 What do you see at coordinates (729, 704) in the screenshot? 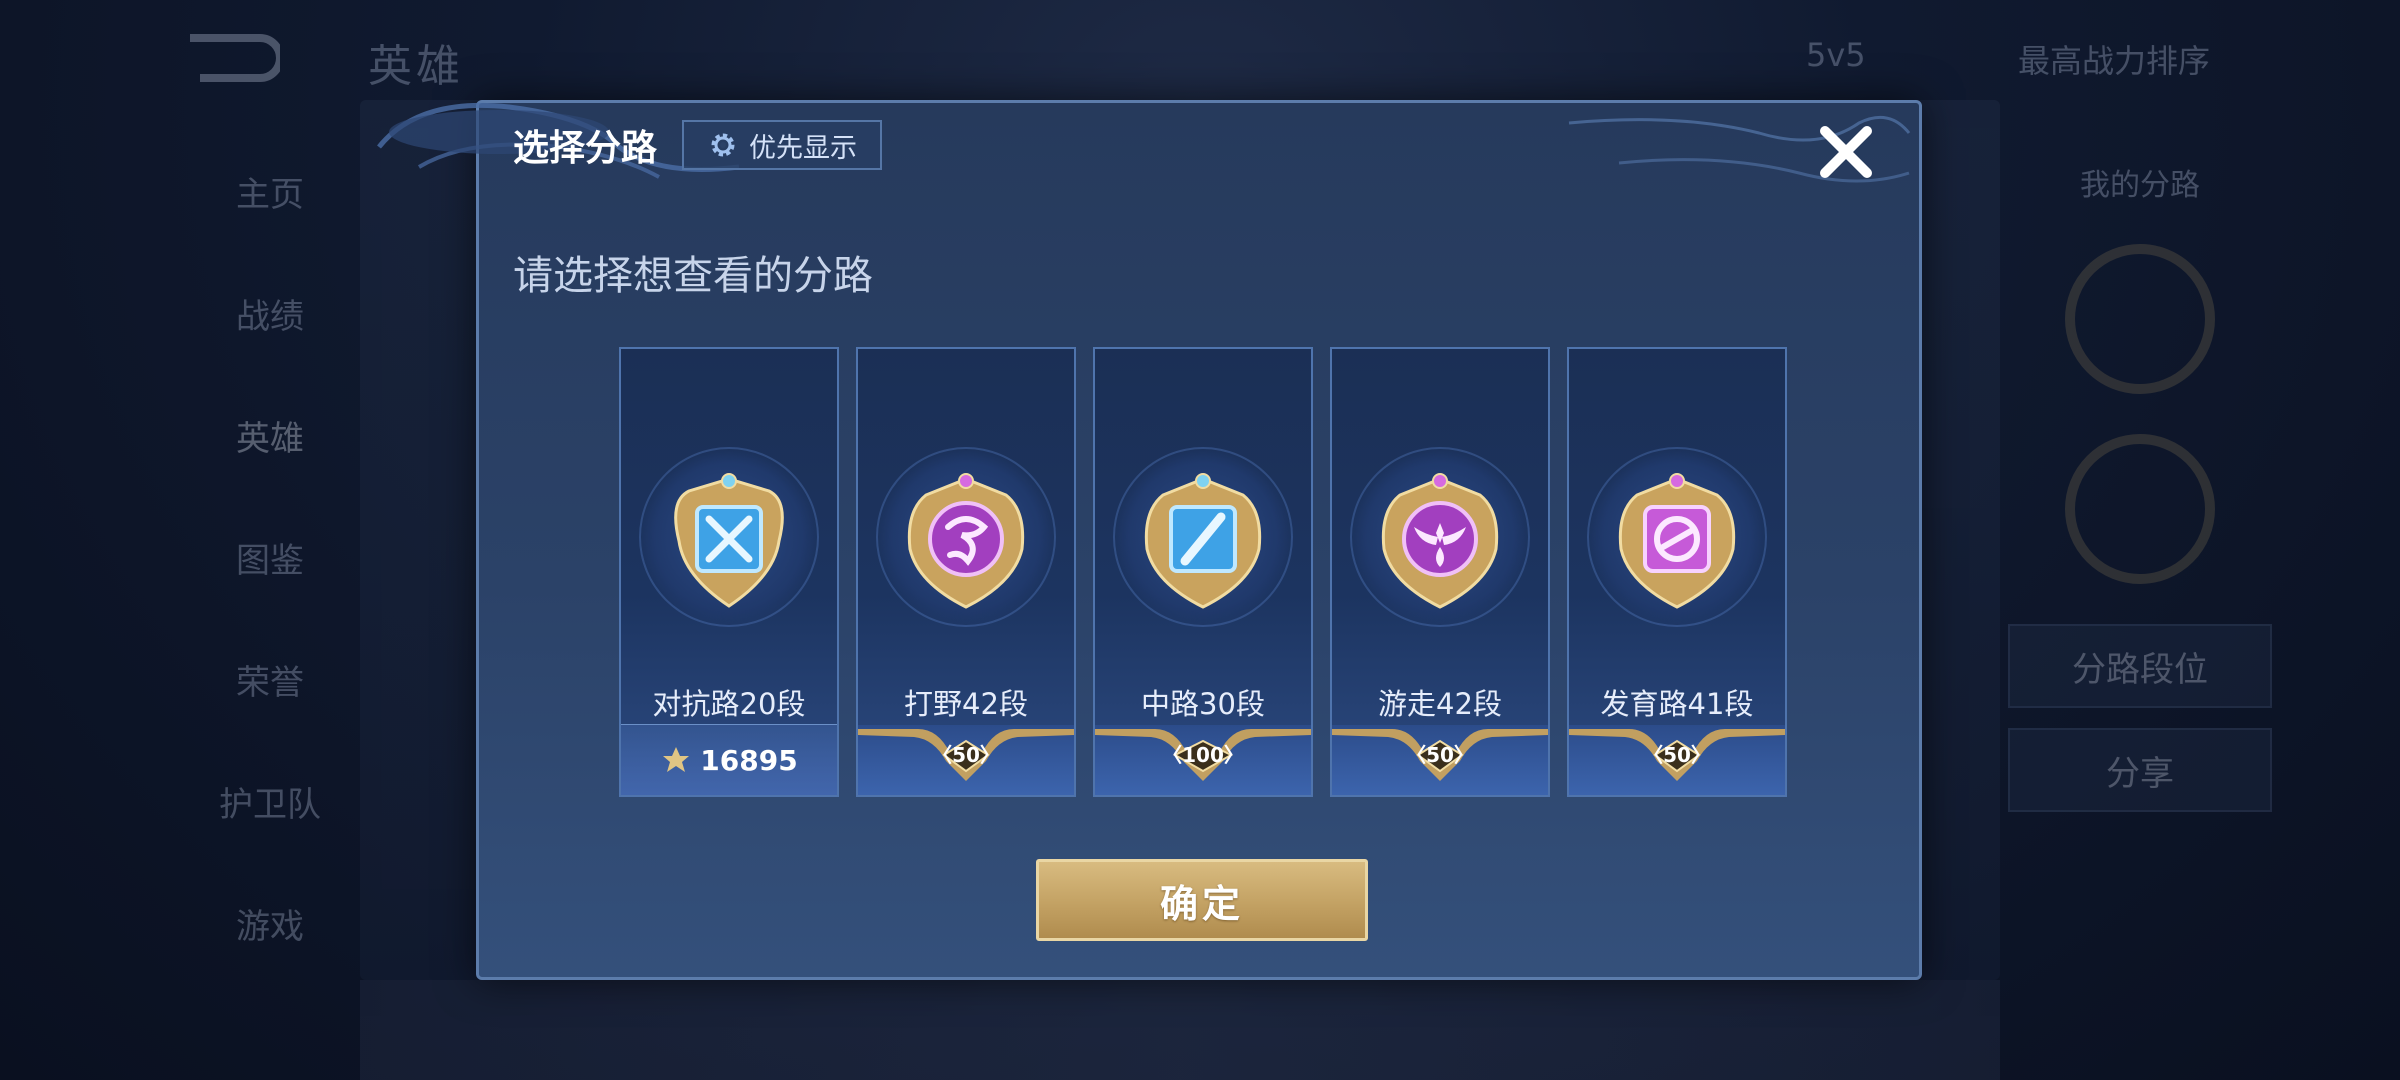
I see `lane-label: 对抗路20段` at bounding box center [729, 704].